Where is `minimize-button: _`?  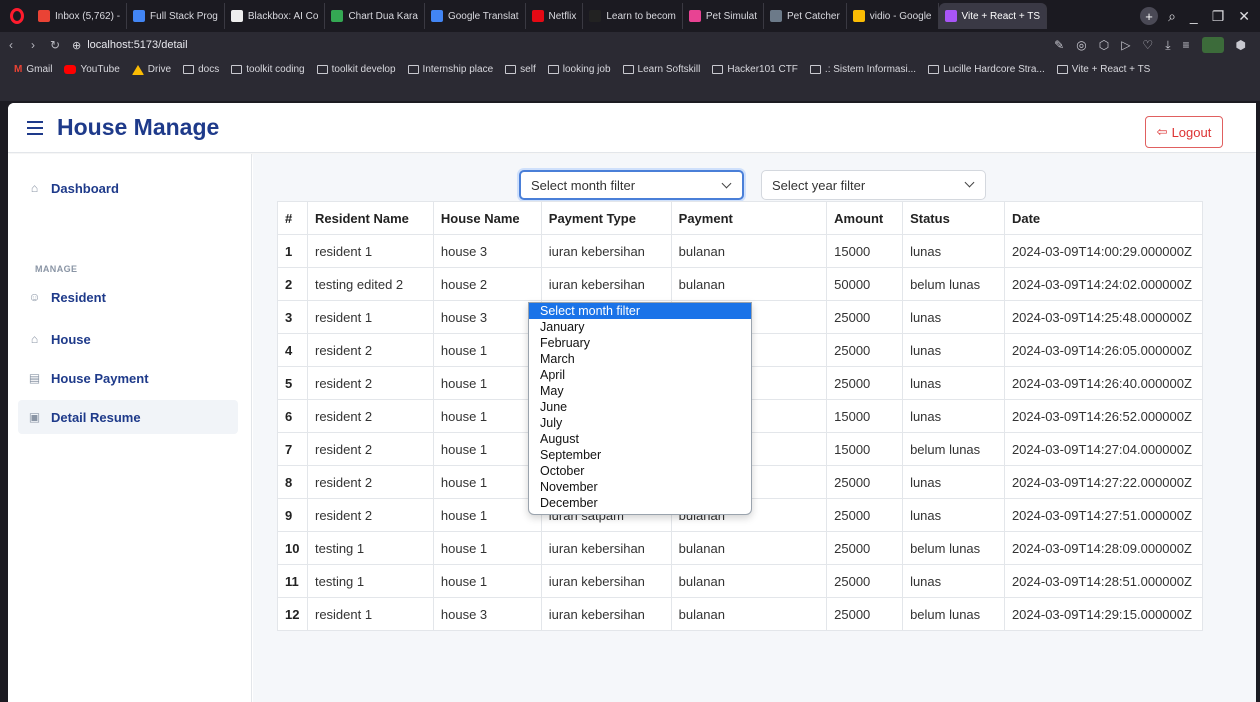
minimize-button: _ is located at coordinates (1194, 16).